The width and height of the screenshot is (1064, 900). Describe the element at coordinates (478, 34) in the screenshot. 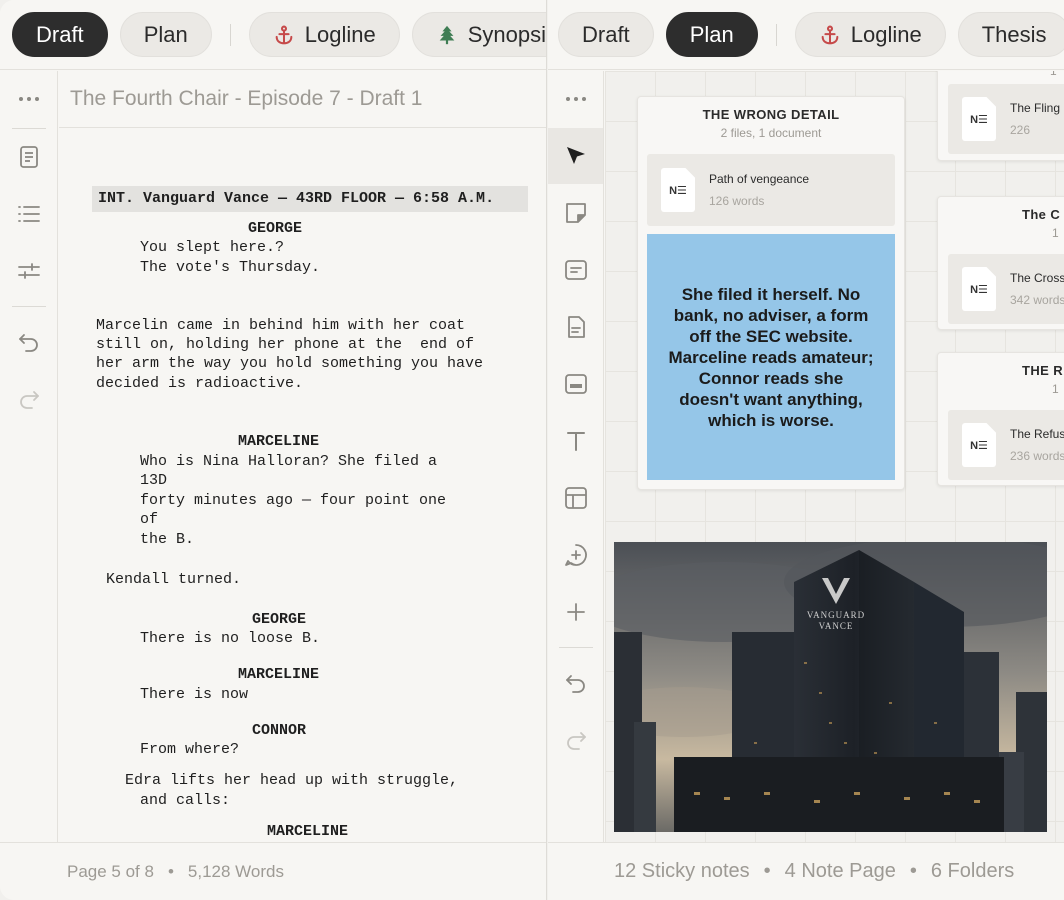

I see `tab-synopsis: Synopsis` at that location.